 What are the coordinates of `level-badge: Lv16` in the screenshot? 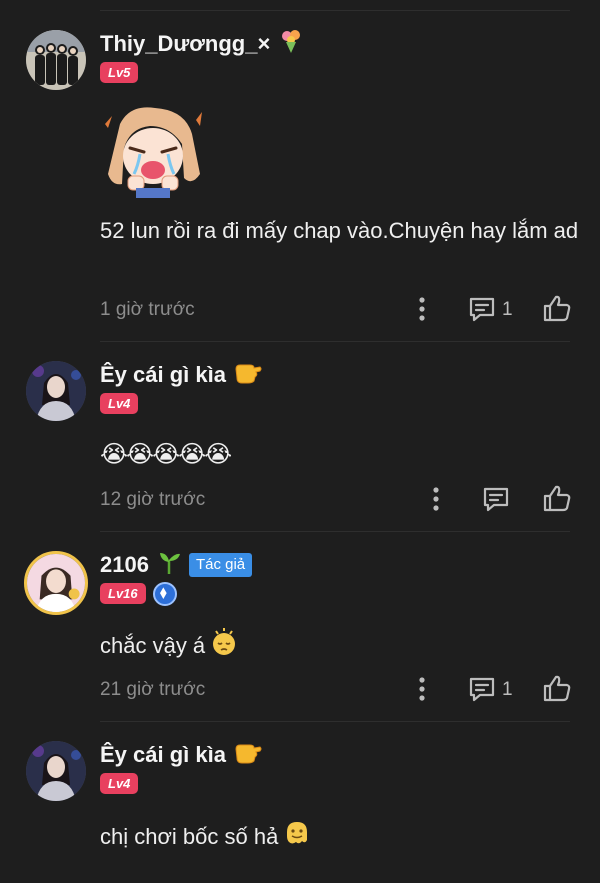 It's located at (123, 593).